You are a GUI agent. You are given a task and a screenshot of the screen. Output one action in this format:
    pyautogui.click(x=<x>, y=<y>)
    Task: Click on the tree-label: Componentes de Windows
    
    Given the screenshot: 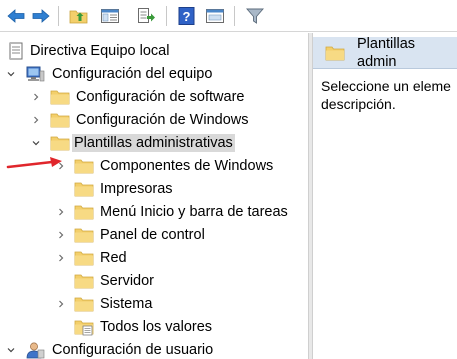 What is the action you would take?
    pyautogui.click(x=187, y=166)
    